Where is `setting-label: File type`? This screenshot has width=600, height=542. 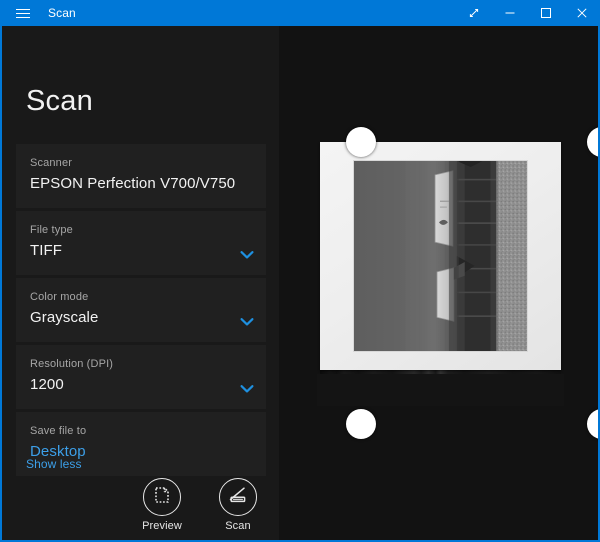
setting-label: File type is located at coordinates (51, 230).